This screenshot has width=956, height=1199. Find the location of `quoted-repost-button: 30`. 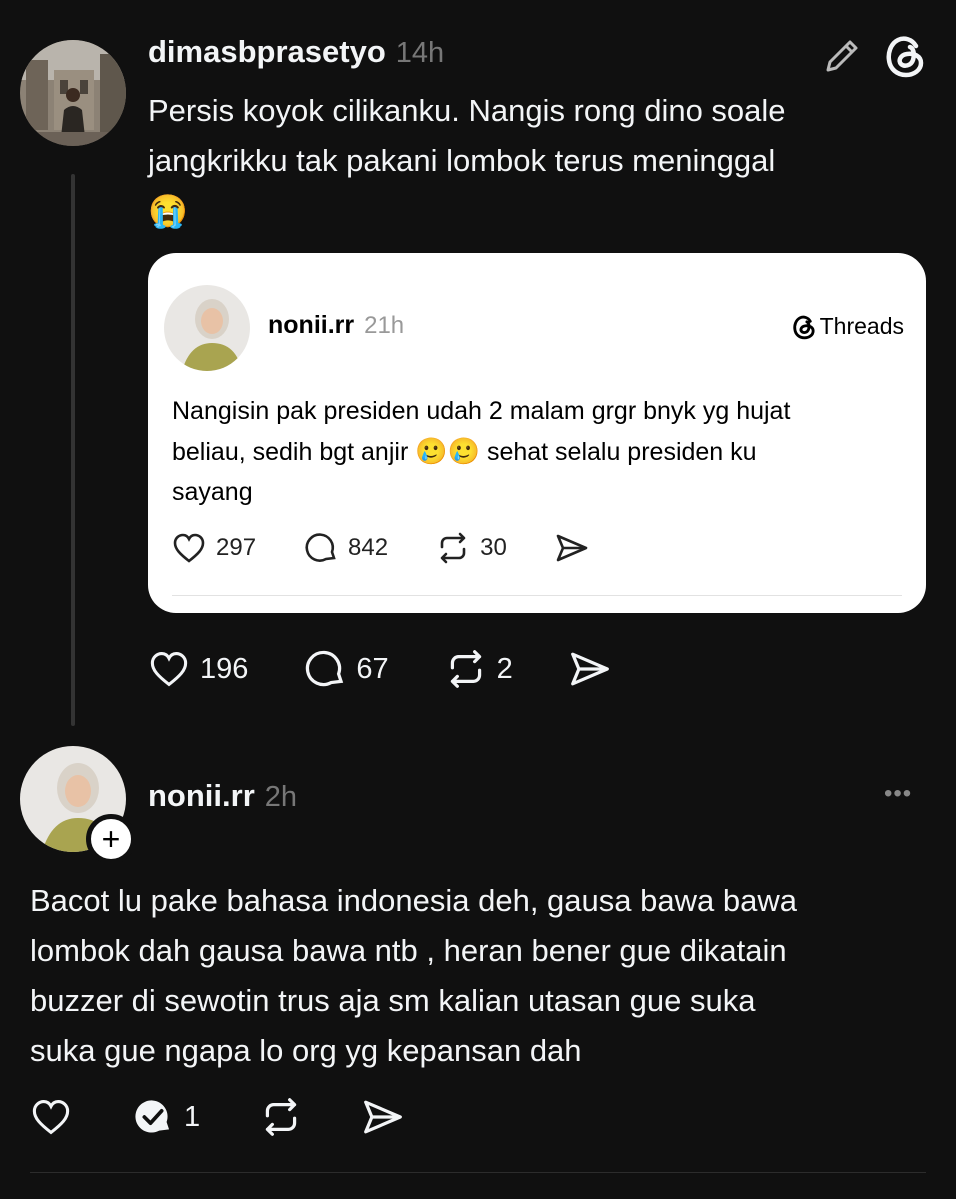

quoted-repost-button: 30 is located at coordinates (471, 548).